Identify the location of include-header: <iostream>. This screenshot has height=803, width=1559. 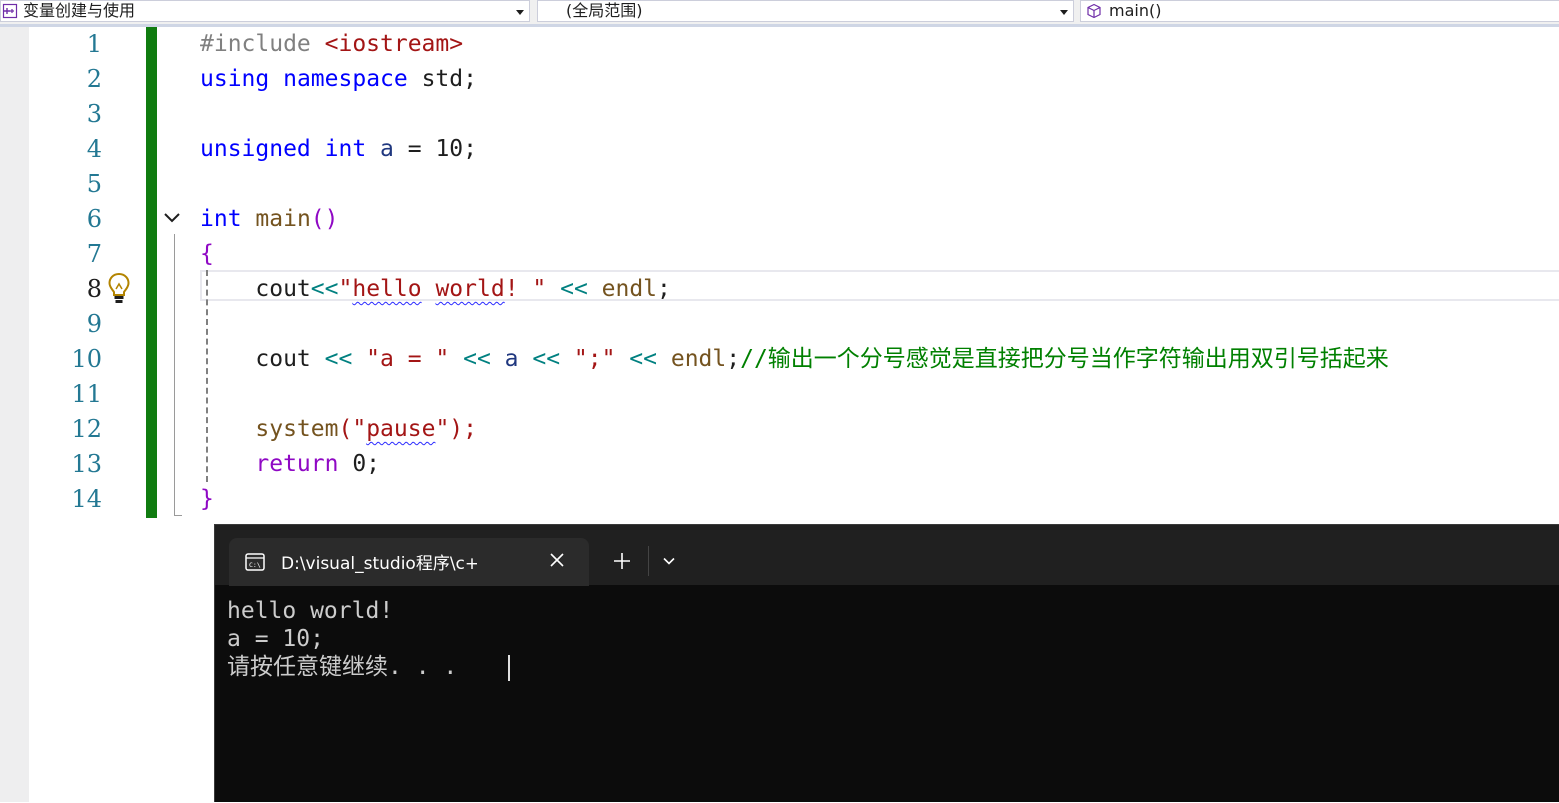
(394, 44).